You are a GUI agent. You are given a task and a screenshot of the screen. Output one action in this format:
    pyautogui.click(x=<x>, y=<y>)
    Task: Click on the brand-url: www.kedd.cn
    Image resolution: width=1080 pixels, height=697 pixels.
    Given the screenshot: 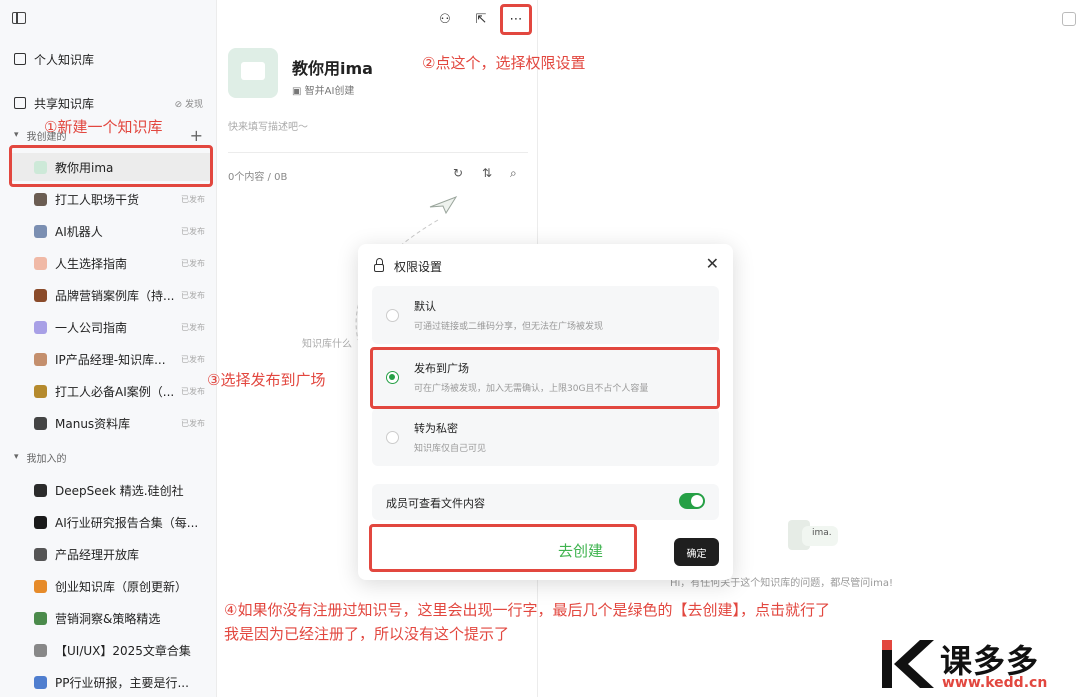 What is the action you would take?
    pyautogui.click(x=995, y=683)
    